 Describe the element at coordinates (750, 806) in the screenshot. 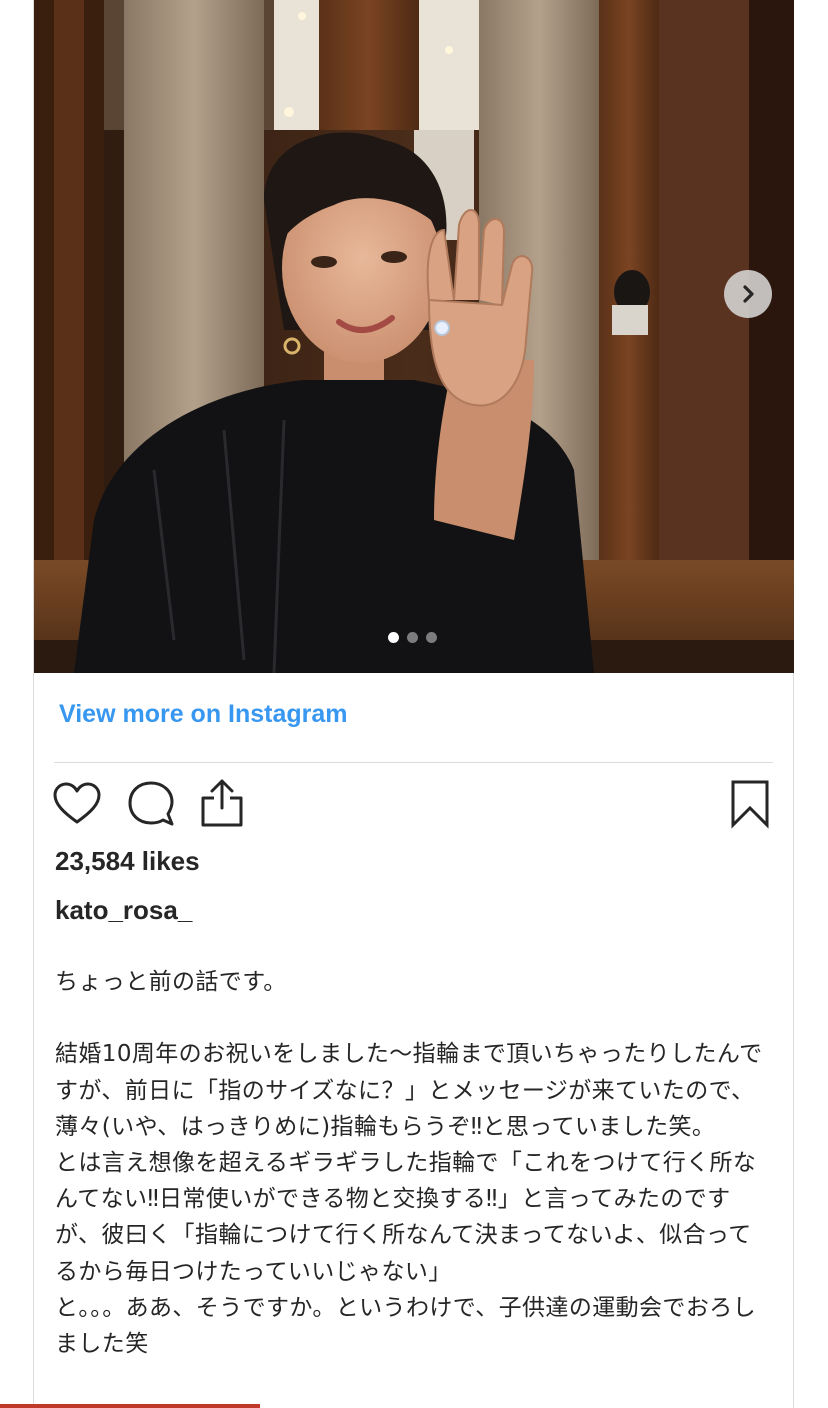

I see `bookmark-icon` at that location.